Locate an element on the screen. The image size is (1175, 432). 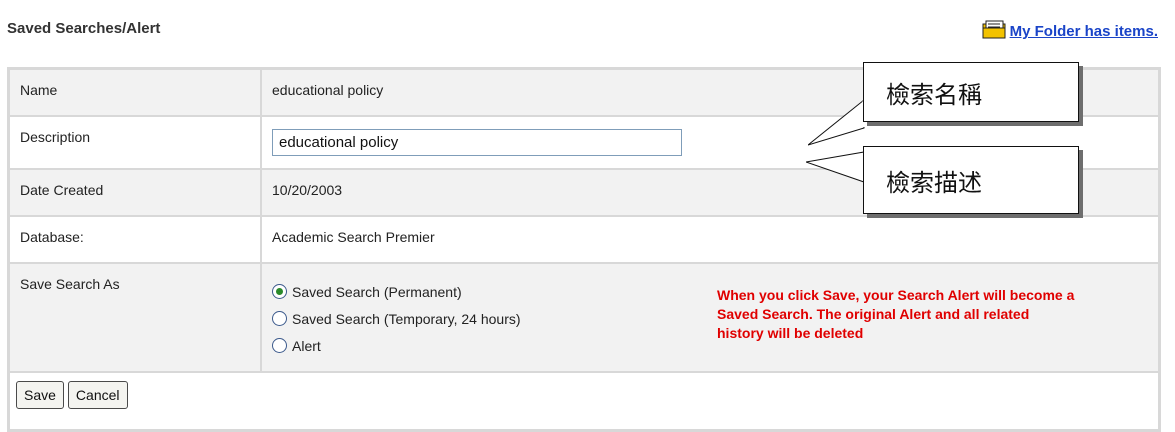
name-label: Name is located at coordinates (134, 92).